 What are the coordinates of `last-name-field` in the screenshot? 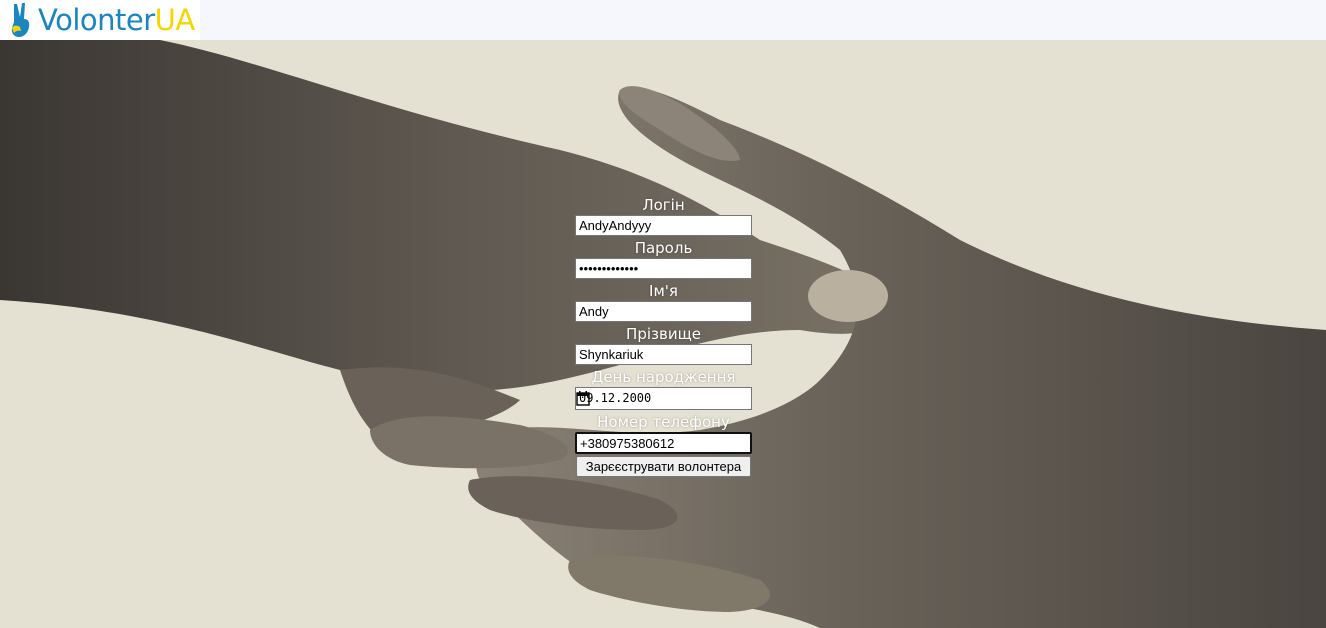 It's located at (663, 354).